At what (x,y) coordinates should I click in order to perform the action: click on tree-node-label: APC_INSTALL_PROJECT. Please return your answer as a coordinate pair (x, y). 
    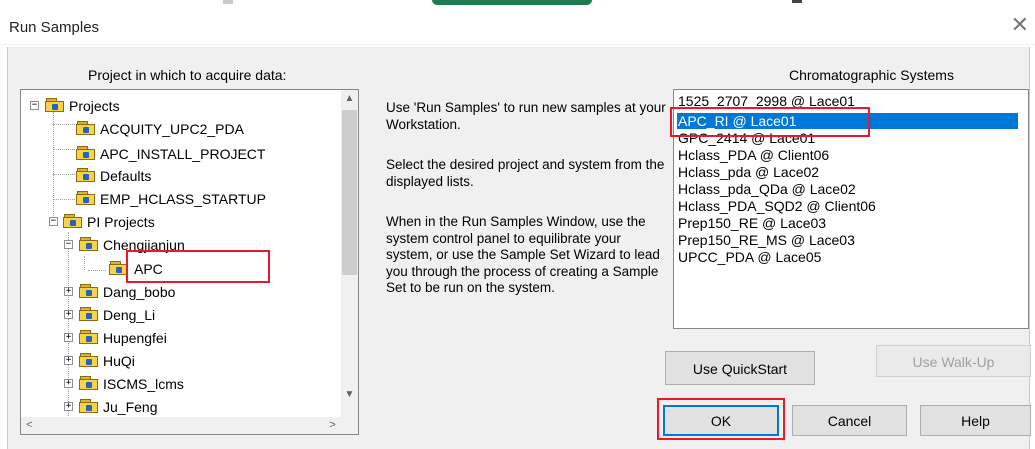
    Looking at the image, I should click on (183, 154).